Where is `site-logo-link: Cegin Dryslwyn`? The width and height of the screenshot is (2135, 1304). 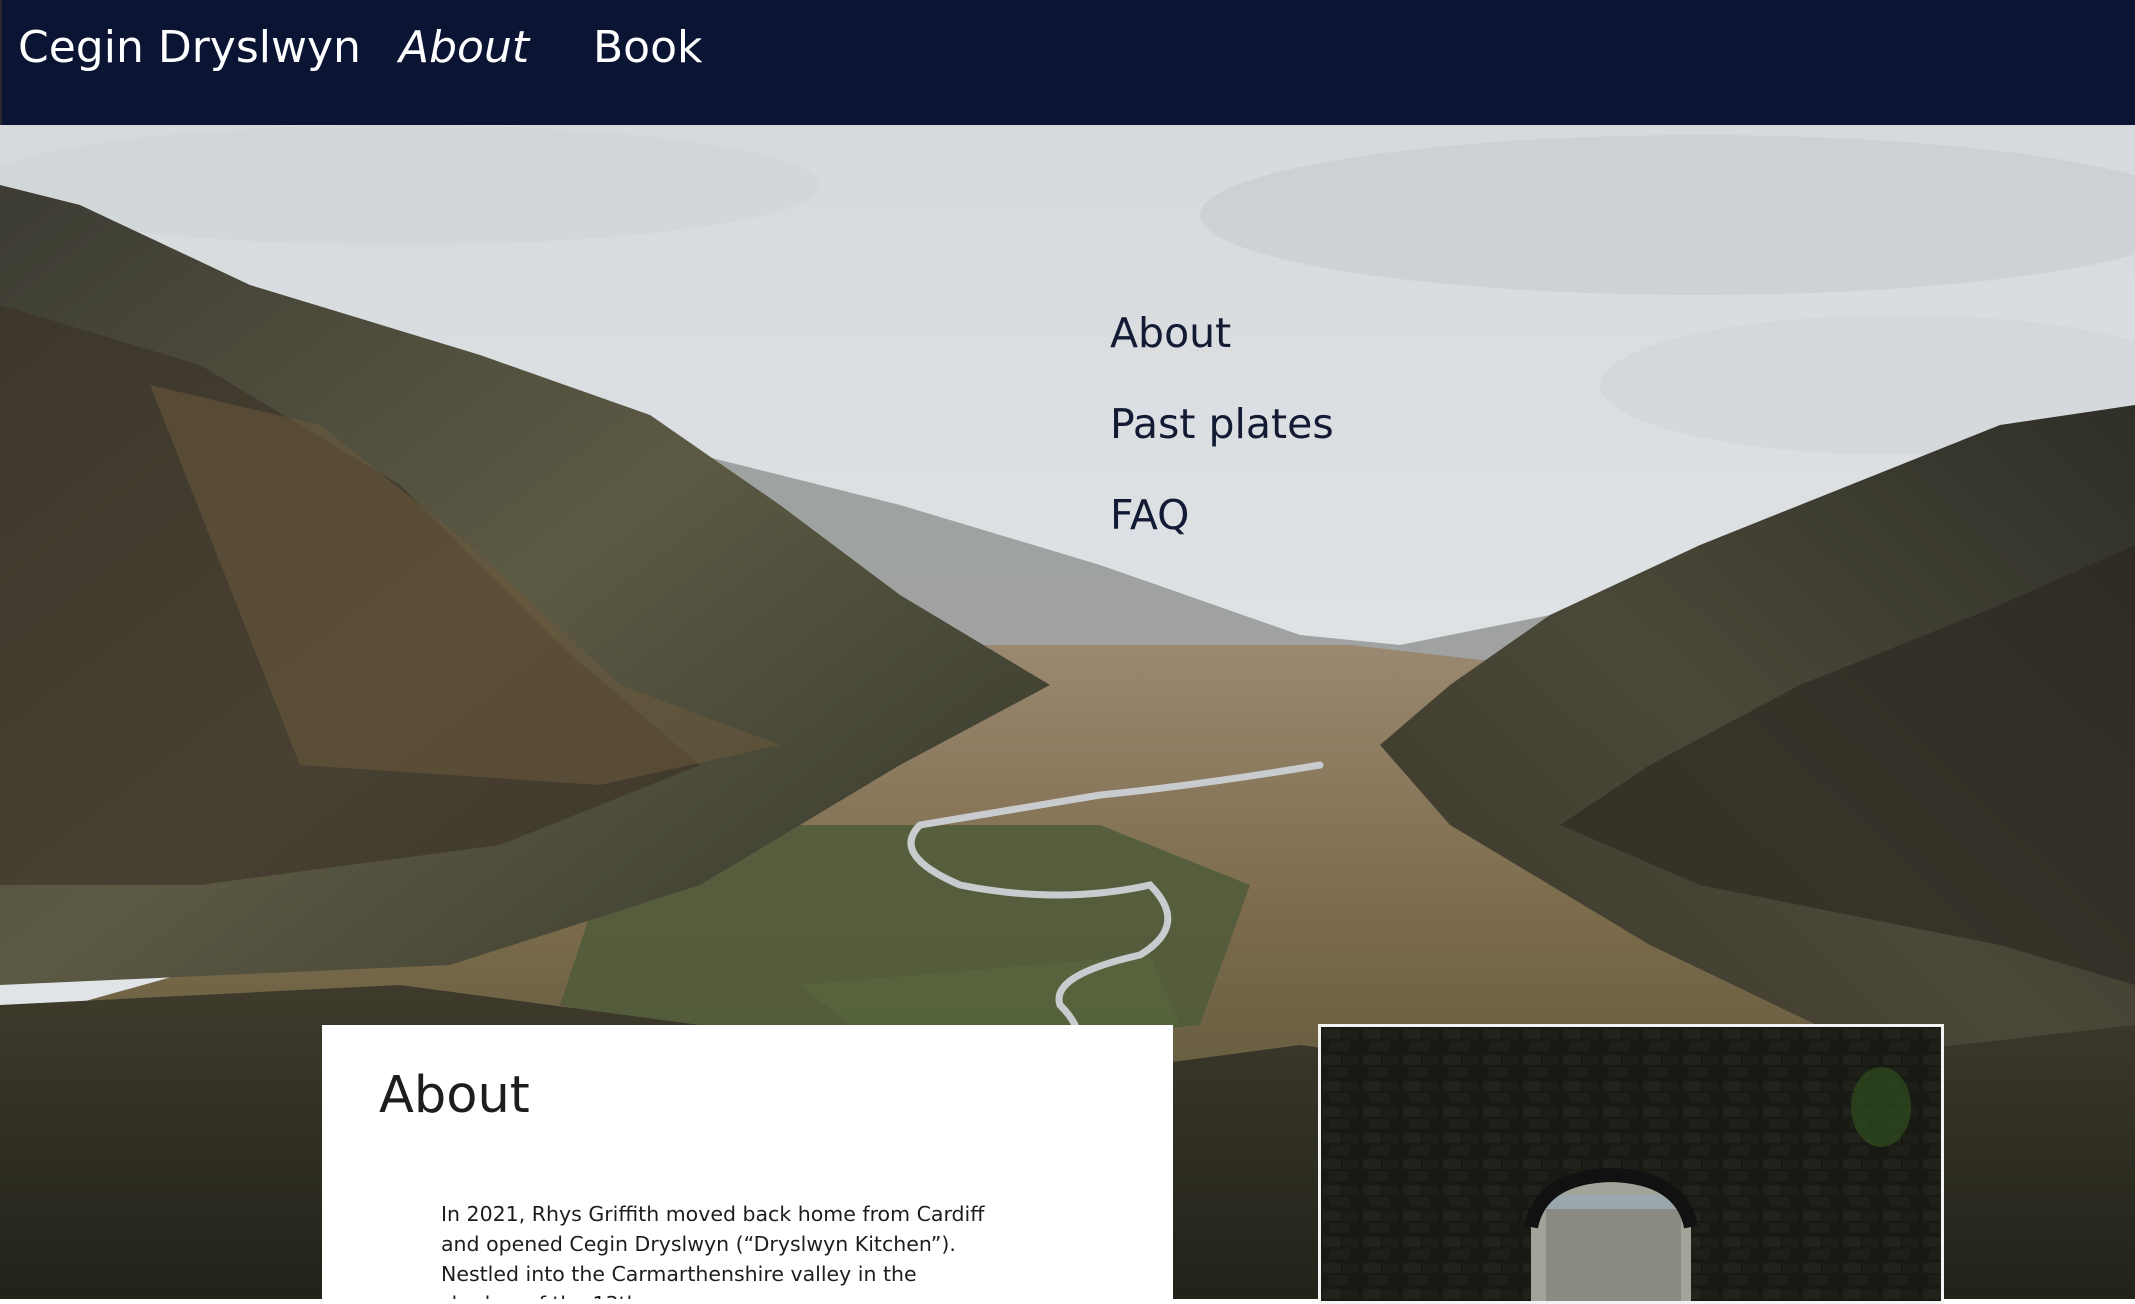 site-logo-link: Cegin Dryslwyn is located at coordinates (189, 48).